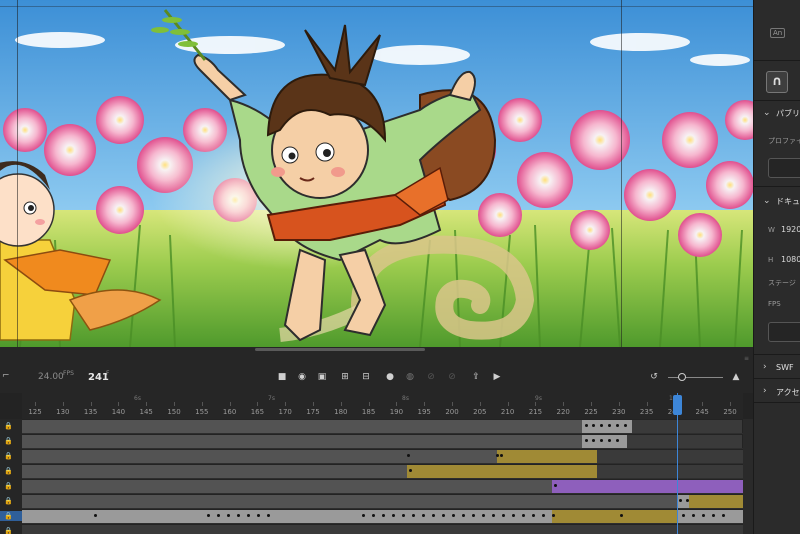  I want to click on chevron-right-icon: ›, so click(765, 391).